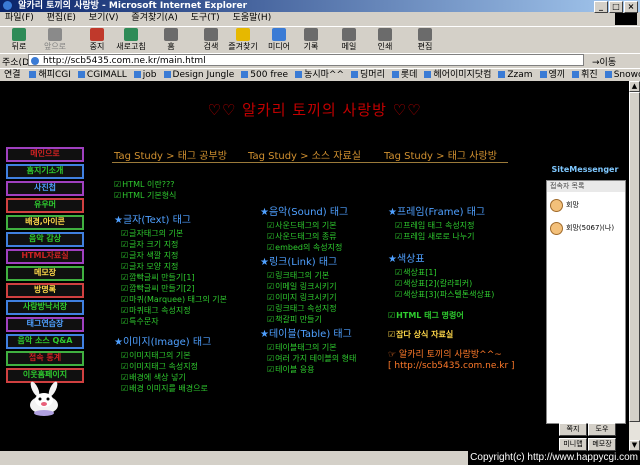 The width and height of the screenshot is (640, 465). Describe the element at coordinates (45, 307) in the screenshot. I see `sidebar-button: 사랑방낙서장` at that location.